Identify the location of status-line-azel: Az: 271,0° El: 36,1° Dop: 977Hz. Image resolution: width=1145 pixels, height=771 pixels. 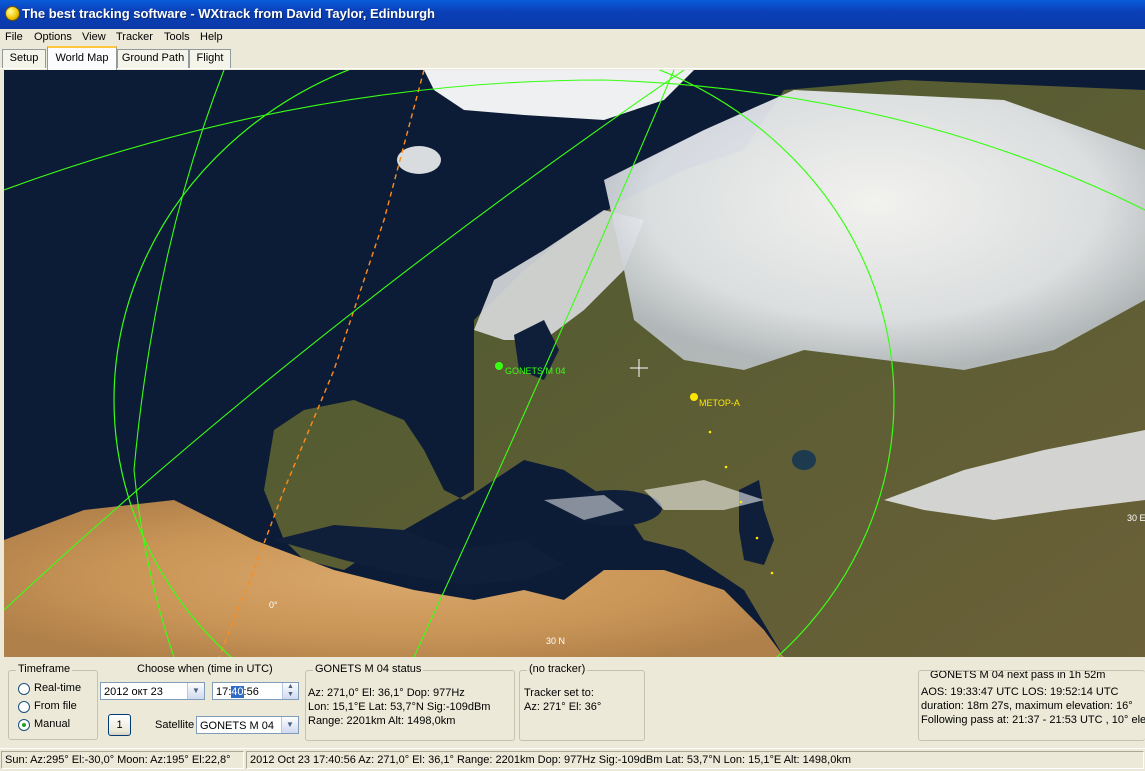
(386, 693).